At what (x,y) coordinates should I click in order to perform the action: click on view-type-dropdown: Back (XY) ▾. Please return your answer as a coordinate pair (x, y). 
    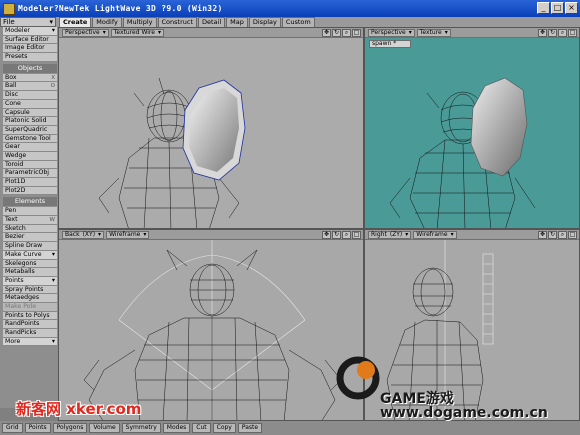
    Looking at the image, I should click on (83, 234).